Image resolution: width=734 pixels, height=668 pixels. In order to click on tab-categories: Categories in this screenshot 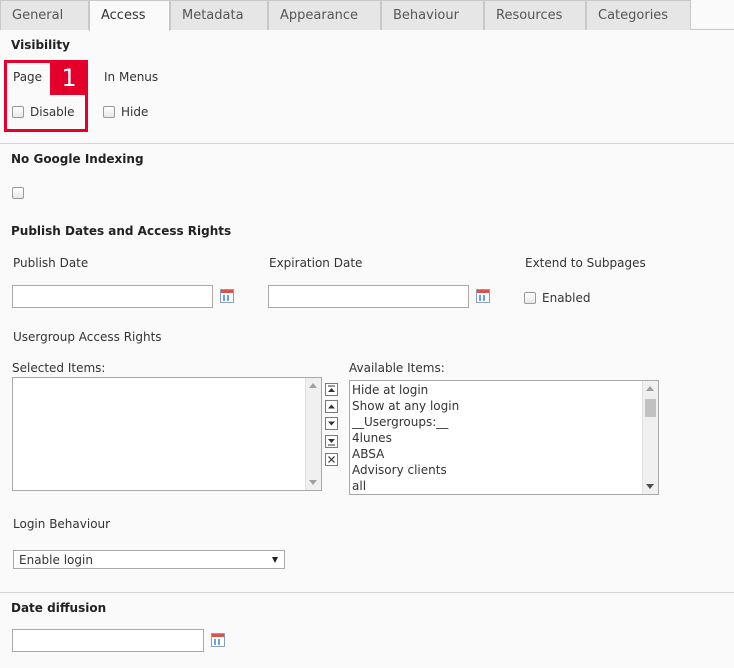, I will do `click(638, 15)`.